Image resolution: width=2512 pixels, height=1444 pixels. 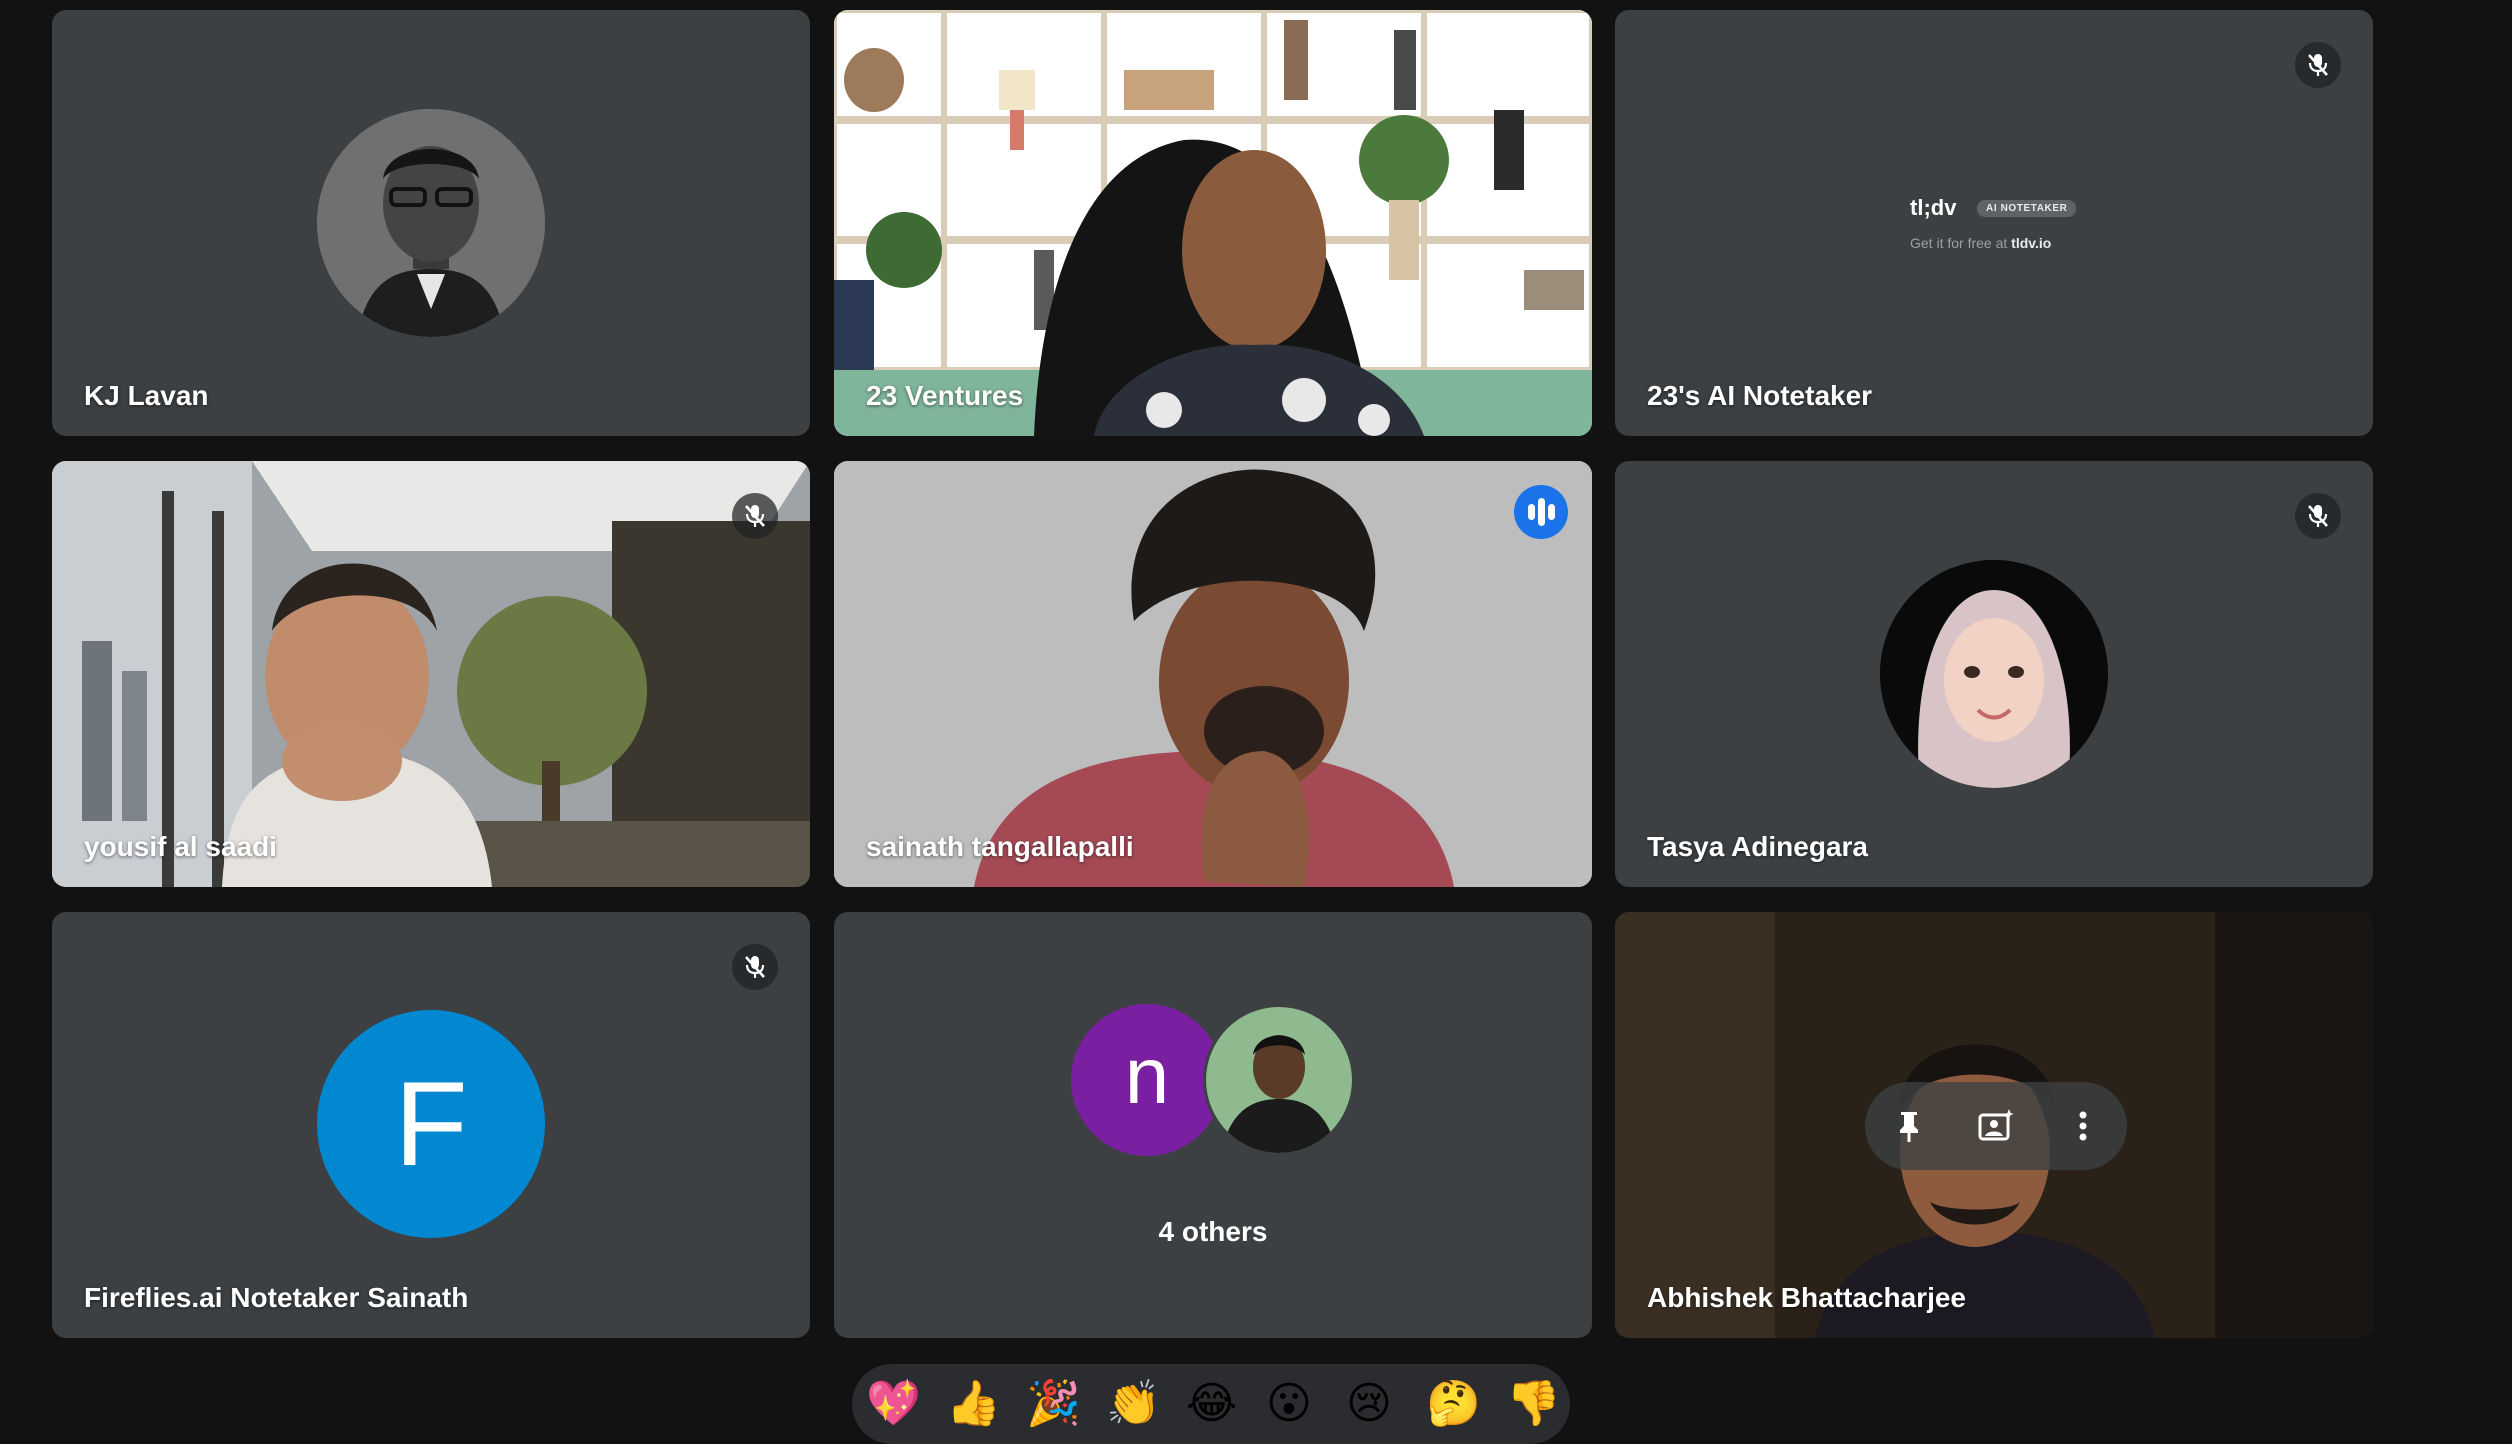 I want to click on reactions-bar: 💖 👍 🎉 👏 😂 😮 😢 🤔 👎, so click(x=1211, y=1404).